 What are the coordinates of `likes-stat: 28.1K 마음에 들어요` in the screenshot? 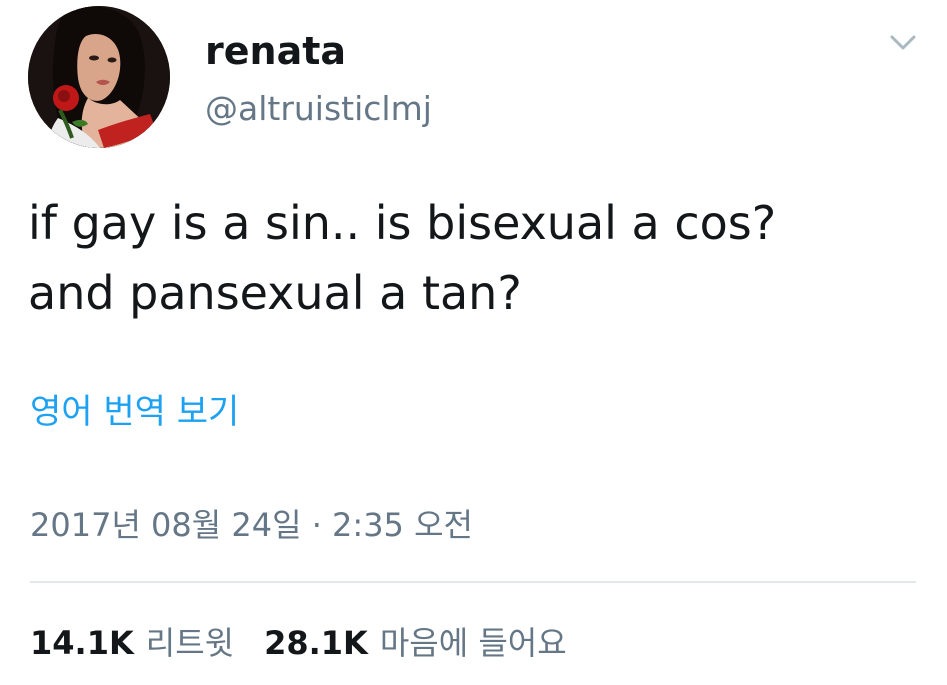 It's located at (415, 643).